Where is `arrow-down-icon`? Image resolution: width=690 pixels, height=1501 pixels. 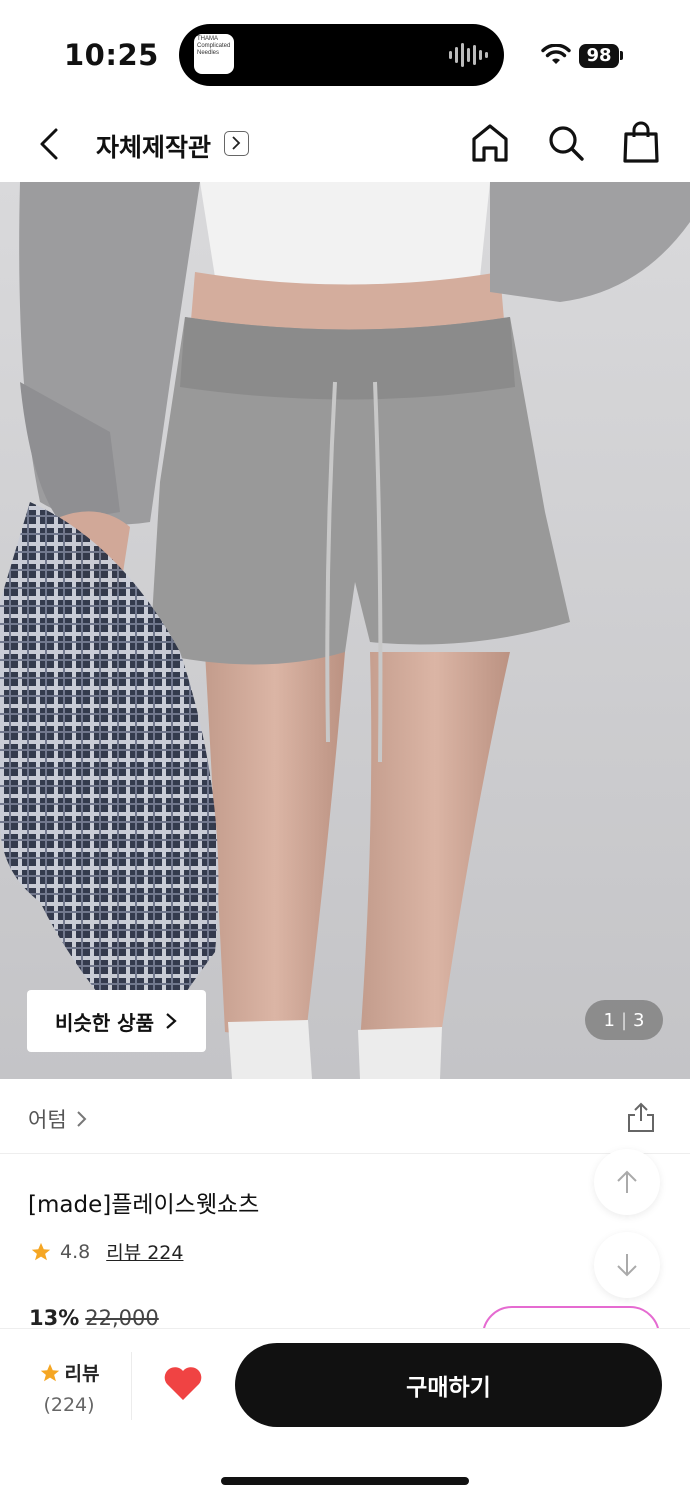
arrow-down-icon is located at coordinates (627, 1265).